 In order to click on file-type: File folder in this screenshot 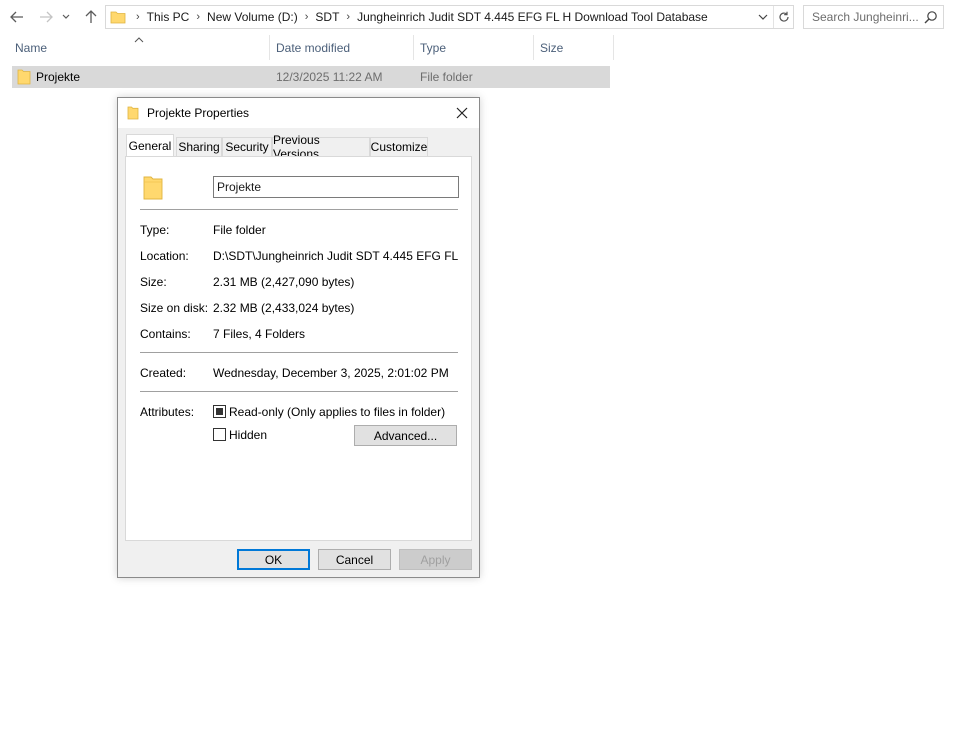, I will do `click(446, 77)`.